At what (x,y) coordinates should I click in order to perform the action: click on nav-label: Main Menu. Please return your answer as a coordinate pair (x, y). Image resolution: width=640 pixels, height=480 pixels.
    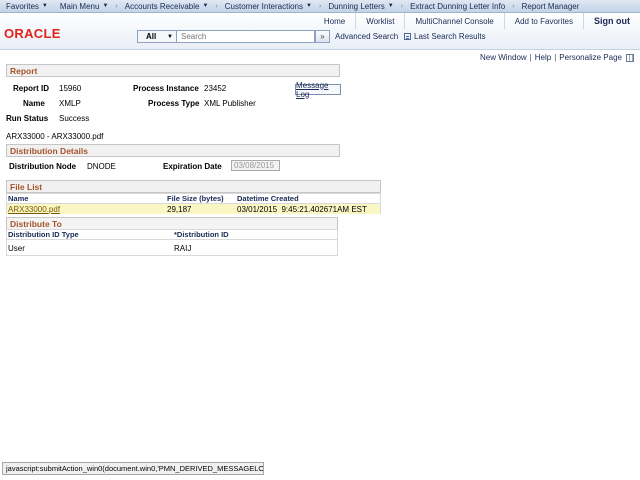
    Looking at the image, I should click on (79, 6).